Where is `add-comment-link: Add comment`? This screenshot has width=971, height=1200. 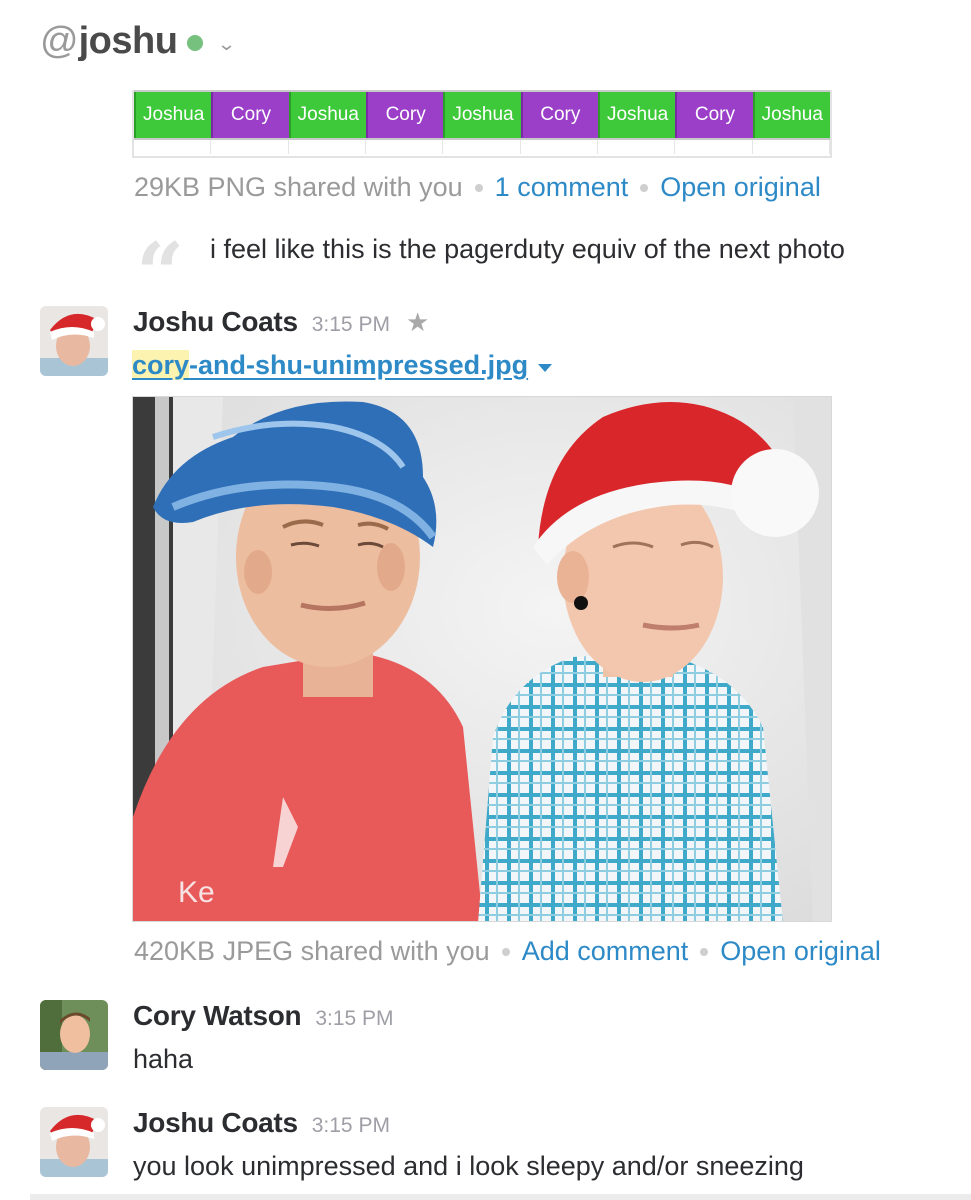
add-comment-link: Add comment is located at coordinates (605, 951).